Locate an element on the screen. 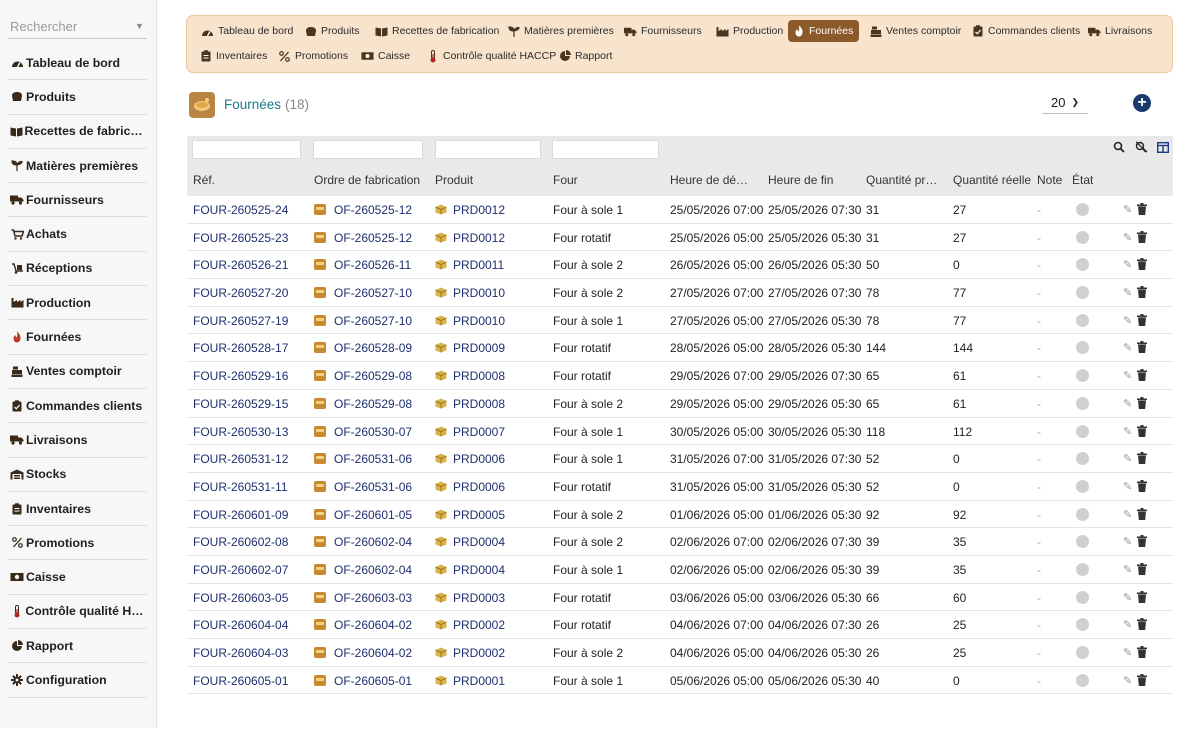 This screenshot has width=1200, height=741. column-header: Ordre de fabrication is located at coordinates (367, 180).